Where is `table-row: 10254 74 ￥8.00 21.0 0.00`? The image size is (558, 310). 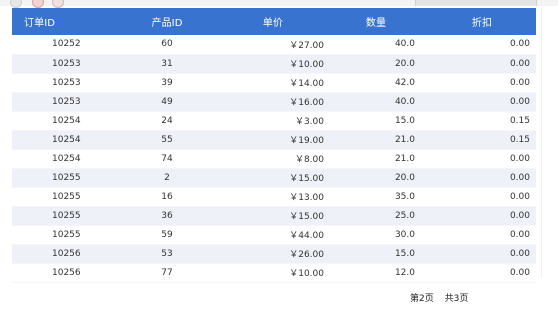 table-row: 10254 74 ￥8.00 21.0 0.00 is located at coordinates (274, 159).